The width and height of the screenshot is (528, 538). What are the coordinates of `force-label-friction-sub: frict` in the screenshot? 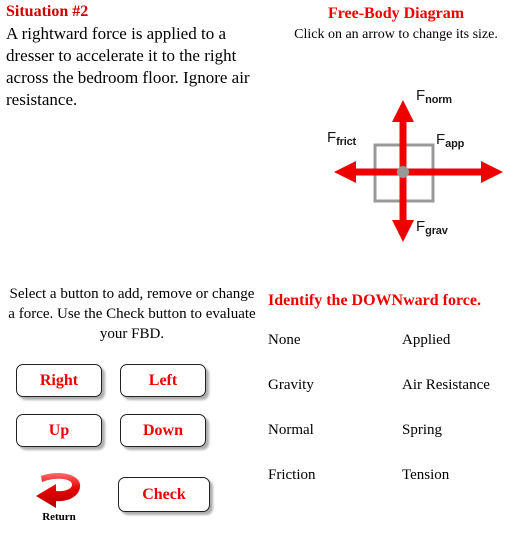 It's located at (346, 142).